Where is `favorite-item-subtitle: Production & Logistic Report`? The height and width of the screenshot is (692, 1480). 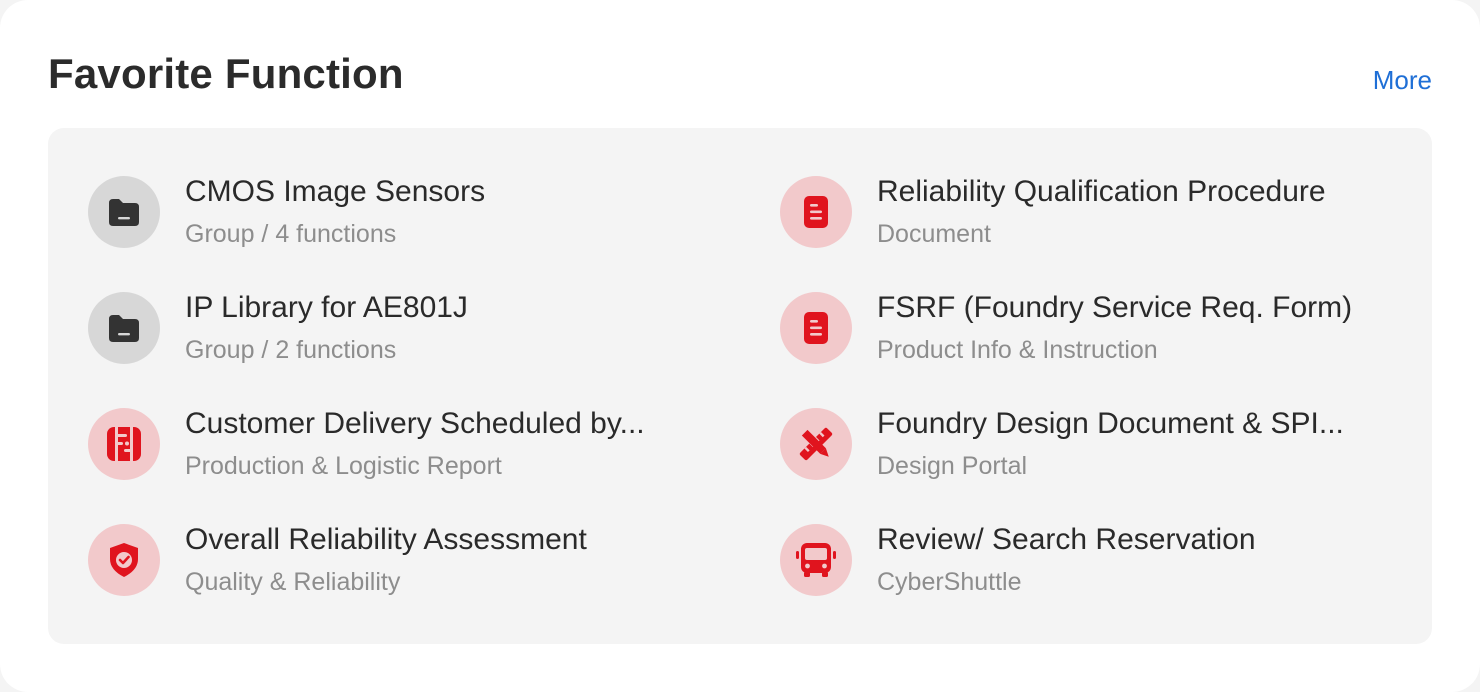 favorite-item-subtitle: Production & Logistic Report is located at coordinates (343, 466).